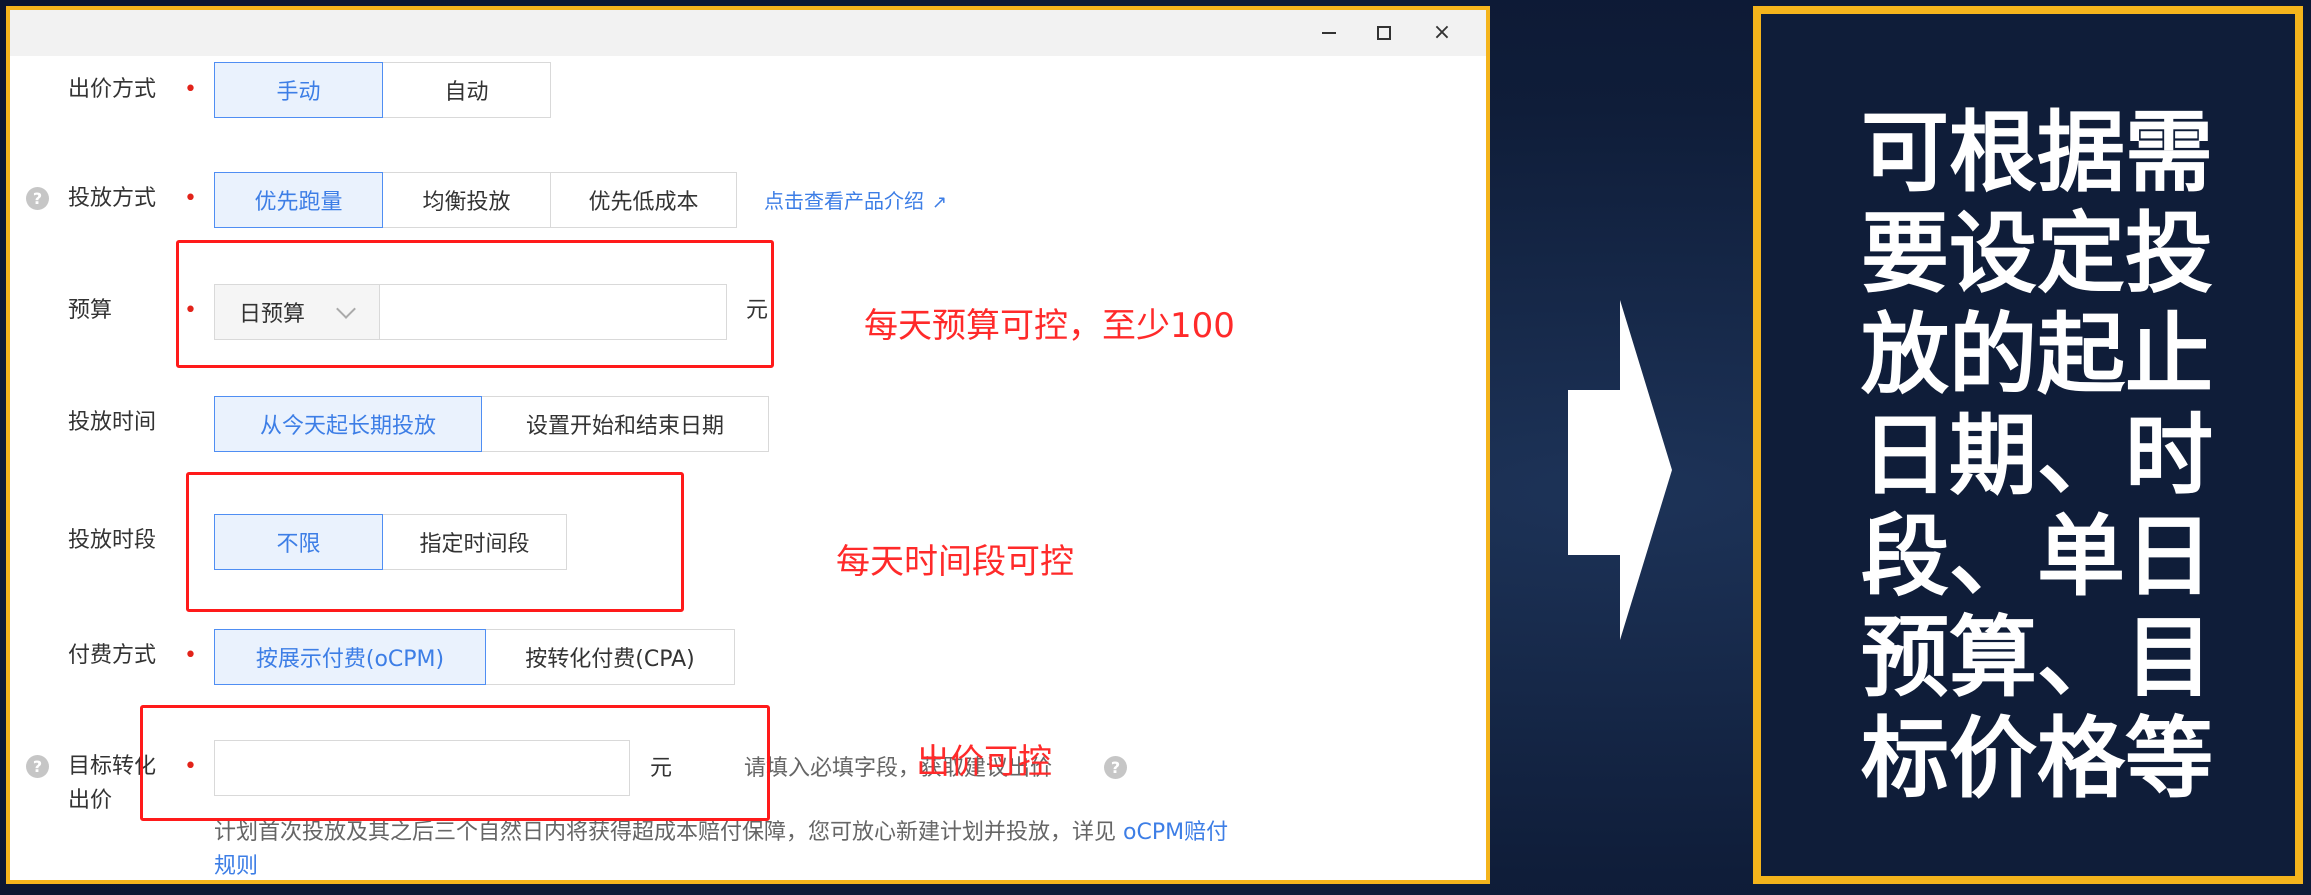  I want to click on set-date-range-option: 设置开始和结束日期, so click(625, 424).